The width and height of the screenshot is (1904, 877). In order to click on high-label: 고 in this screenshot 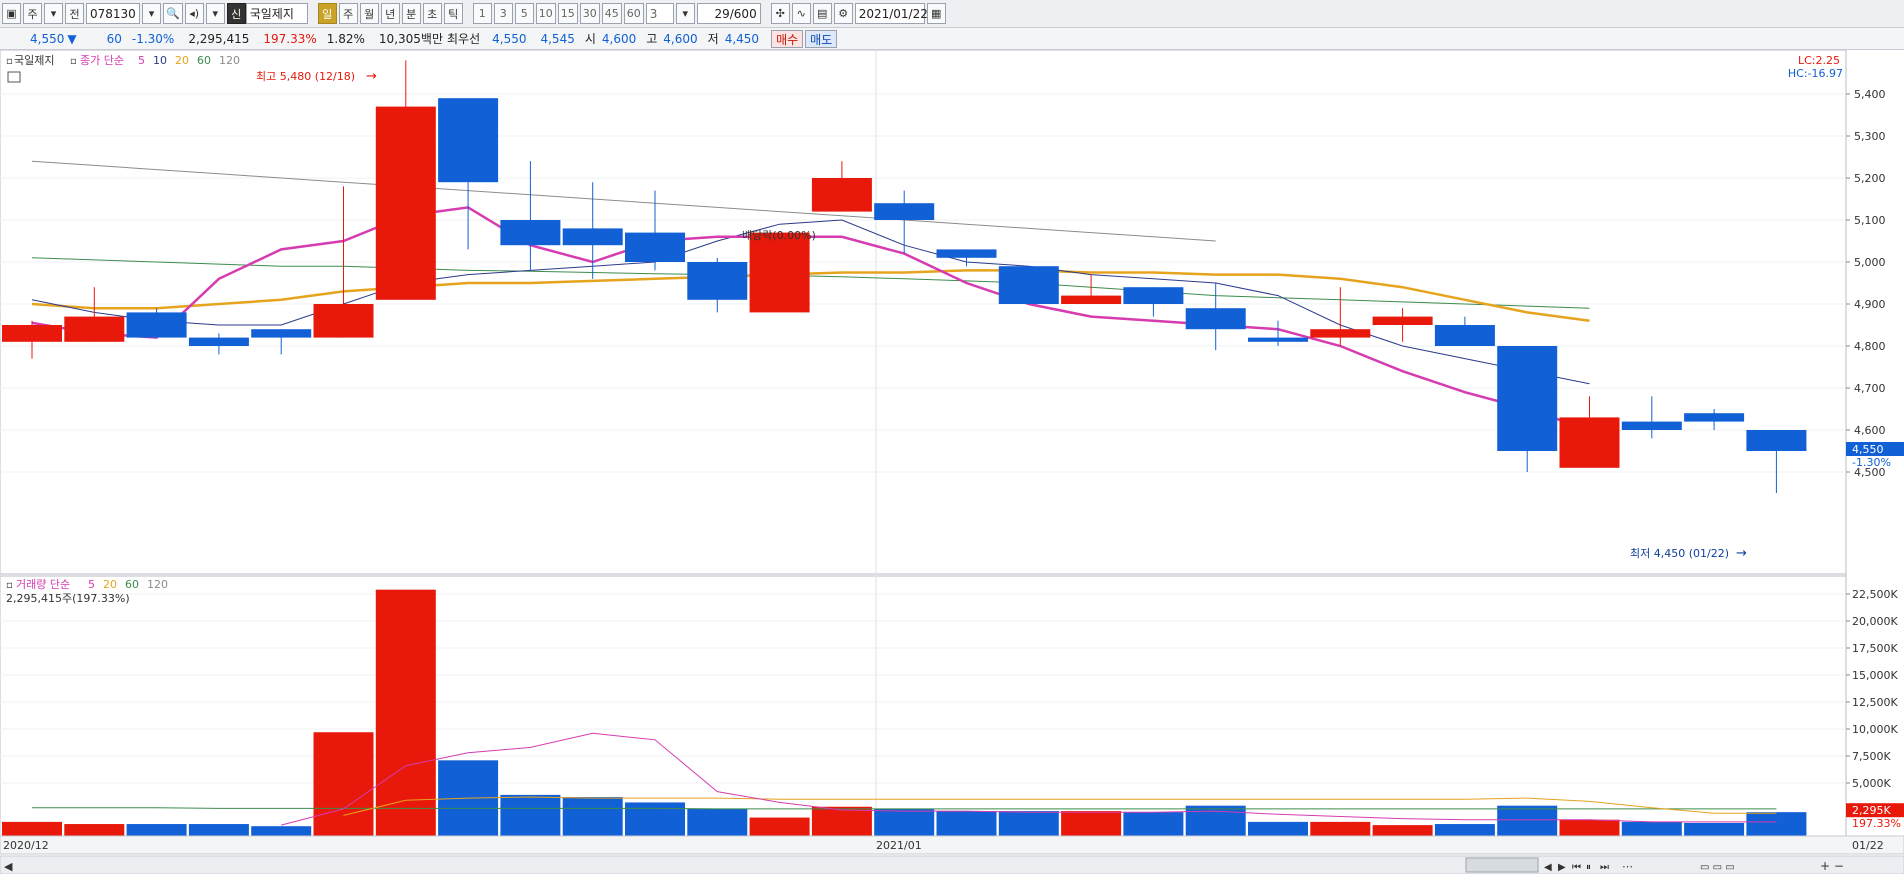, I will do `click(652, 39)`.